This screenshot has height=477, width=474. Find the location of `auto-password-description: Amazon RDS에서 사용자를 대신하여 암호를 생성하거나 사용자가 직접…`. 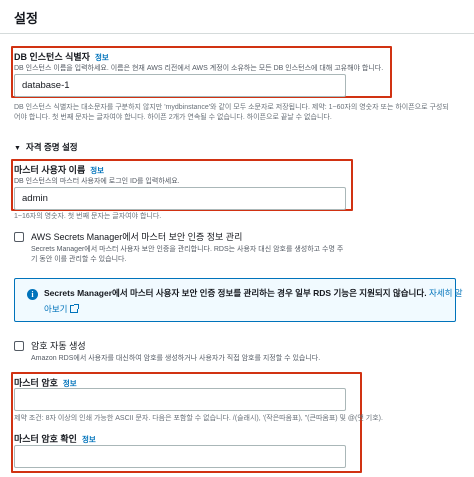

auto-password-description: Amazon RDS에서 사용자를 대신하여 암호를 생성하거나 사용자가 직접… is located at coordinates (176, 358).